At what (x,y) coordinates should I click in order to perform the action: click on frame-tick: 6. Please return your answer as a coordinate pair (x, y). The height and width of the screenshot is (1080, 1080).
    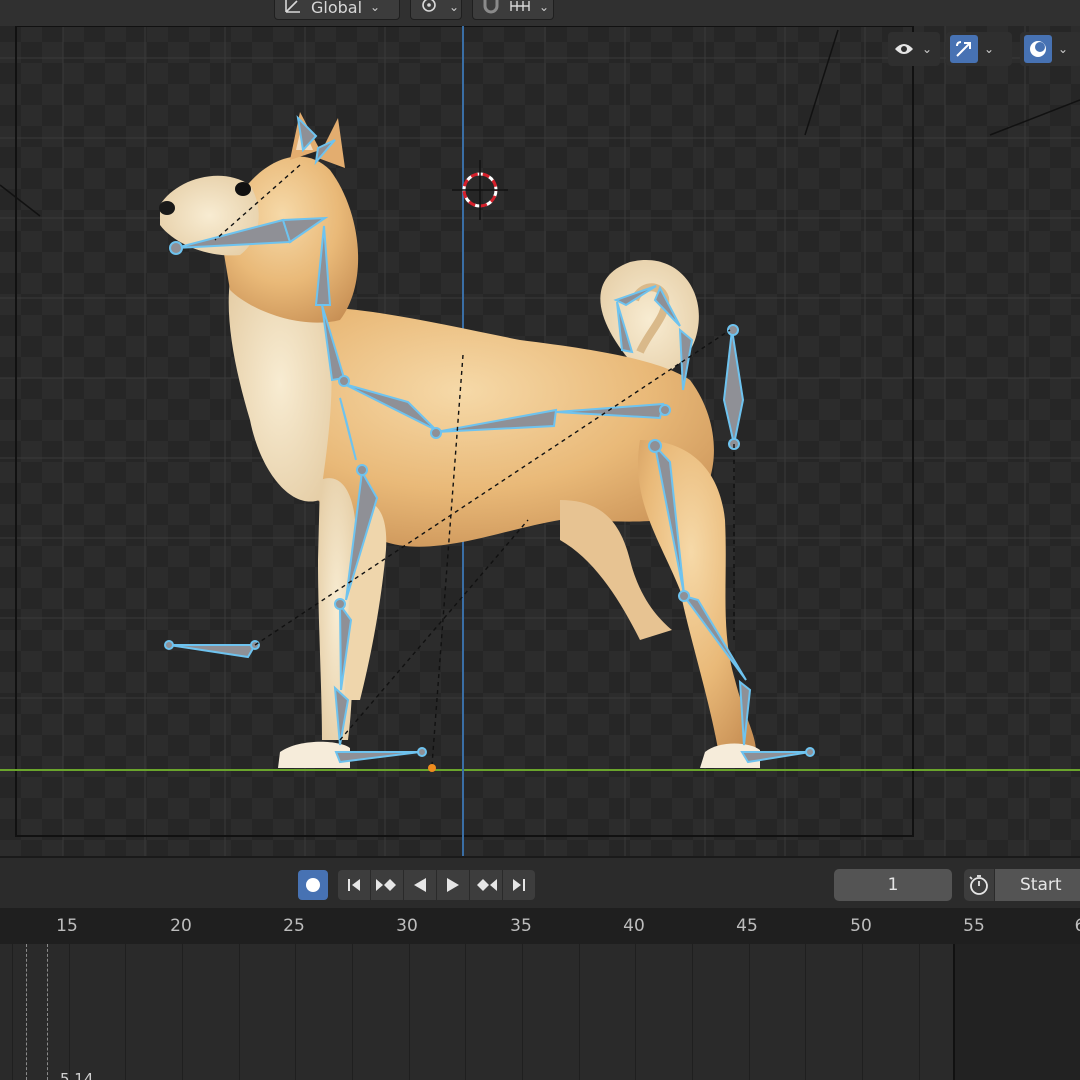
    Looking at the image, I should click on (1077, 926).